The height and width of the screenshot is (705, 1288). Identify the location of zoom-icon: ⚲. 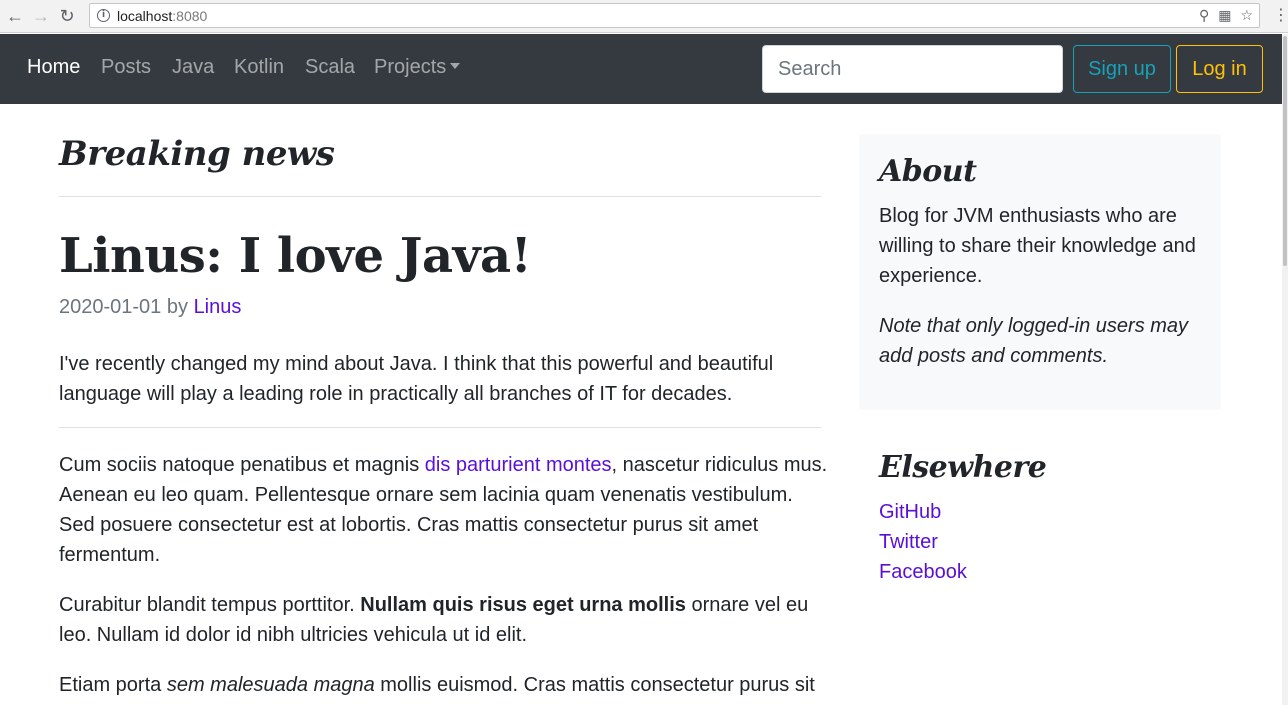
(1204, 15).